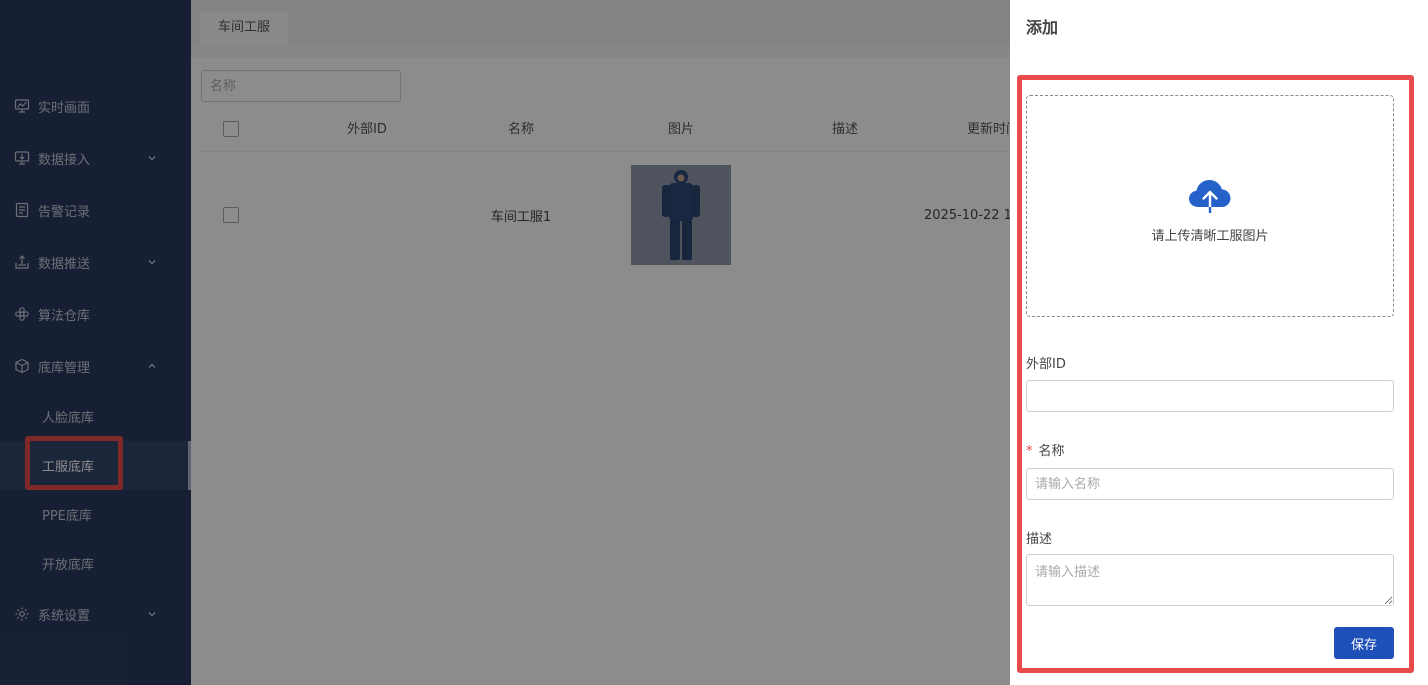  I want to click on name-label: 名称, so click(1051, 451).